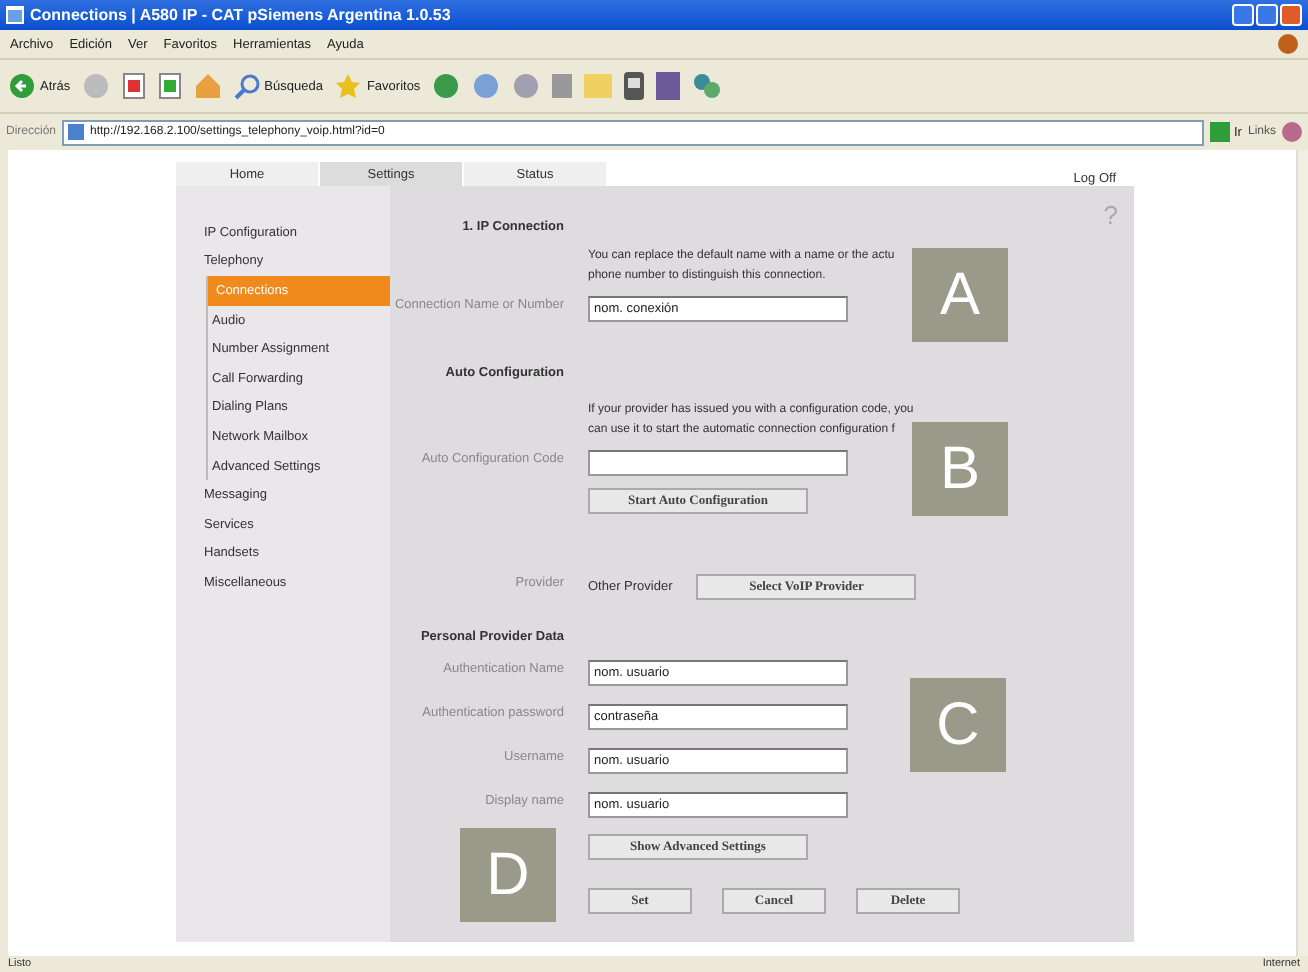 This screenshot has height=972, width=1308. I want to click on home-icon, so click(208, 86).